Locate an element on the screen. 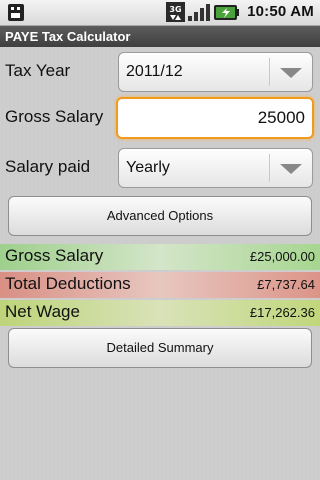 The image size is (320, 480). detailed-summary-button: Detailed Summary is located at coordinates (160, 348).